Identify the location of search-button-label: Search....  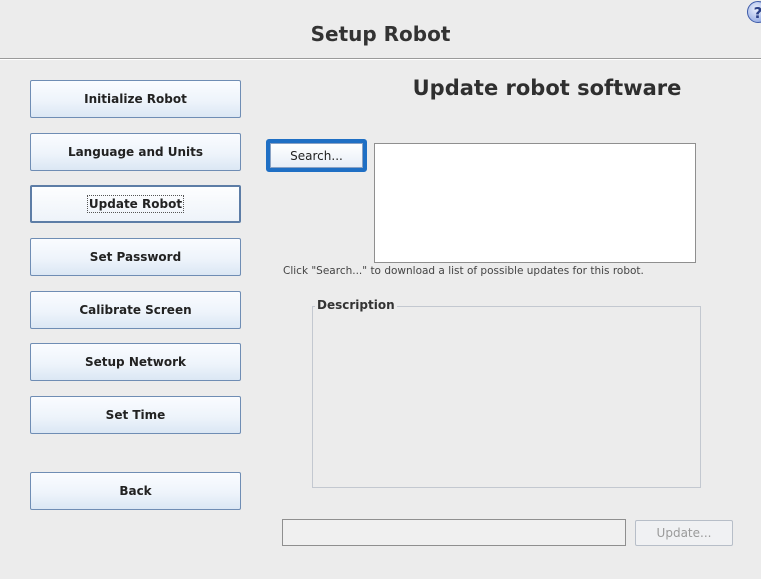
(316, 155).